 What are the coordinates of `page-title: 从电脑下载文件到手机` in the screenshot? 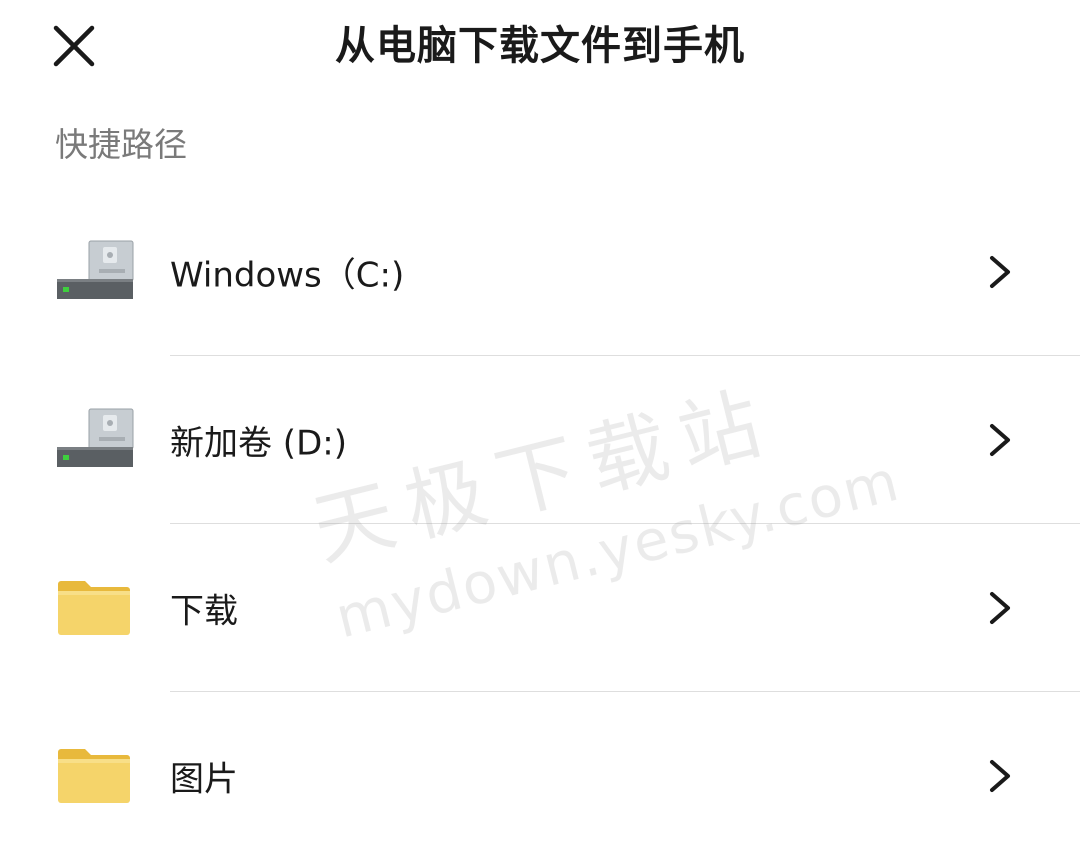 It's located at (540, 46).